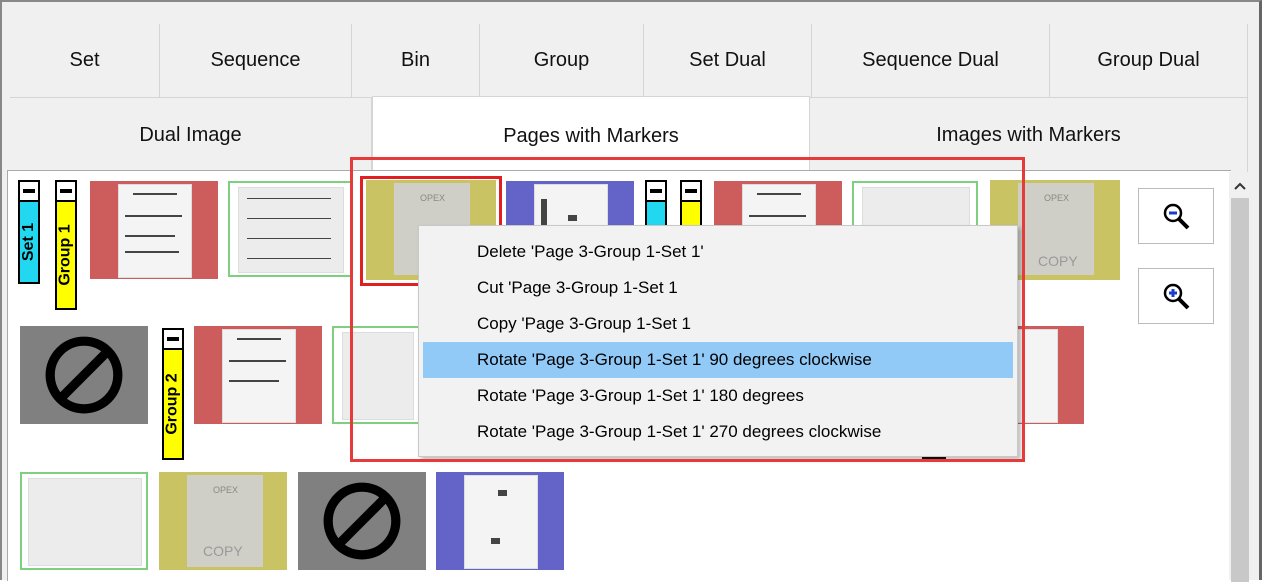  What do you see at coordinates (191, 136) in the screenshot?
I see `tab-dual-image: Dual Image` at bounding box center [191, 136].